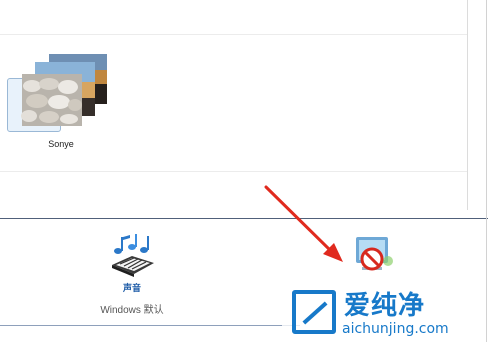 This screenshot has height=342, width=488. I want to click on screensaver-setting, so click(373, 255).